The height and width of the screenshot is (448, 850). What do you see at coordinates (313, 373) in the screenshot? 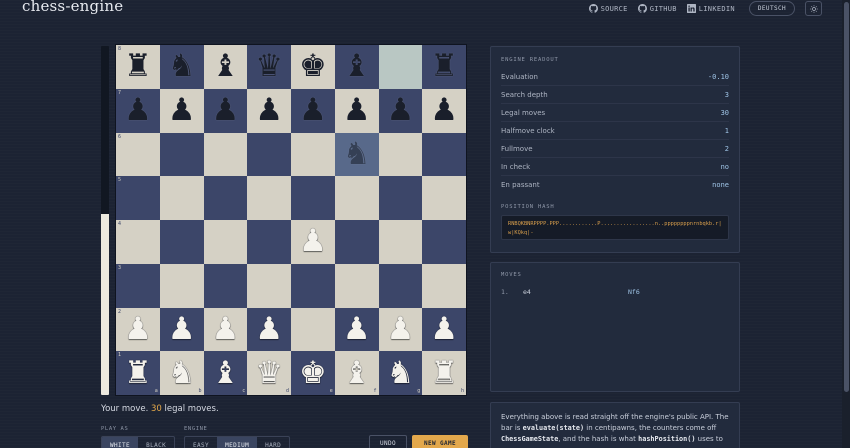
I see `square-e1: e ♚` at bounding box center [313, 373].